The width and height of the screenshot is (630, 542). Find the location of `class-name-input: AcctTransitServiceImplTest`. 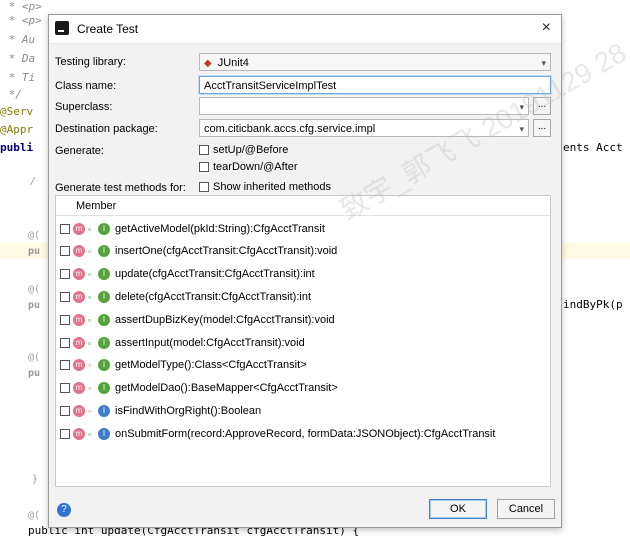

class-name-input: AcctTransitServiceImplTest is located at coordinates (375, 85).